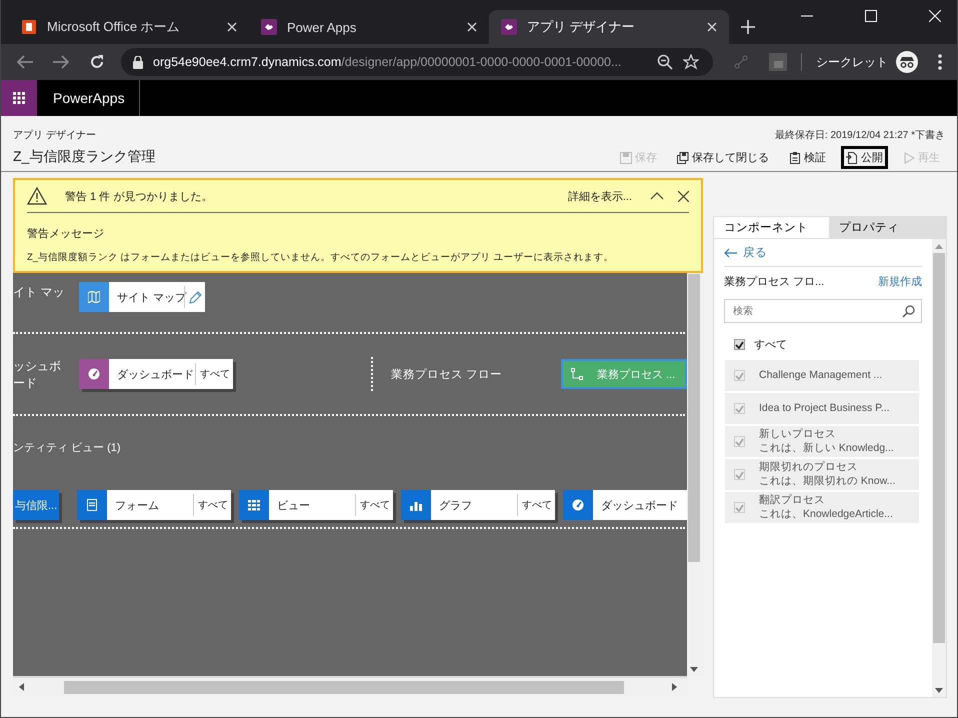  What do you see at coordinates (900, 281) in the screenshot?
I see `new-link: 新規作成` at bounding box center [900, 281].